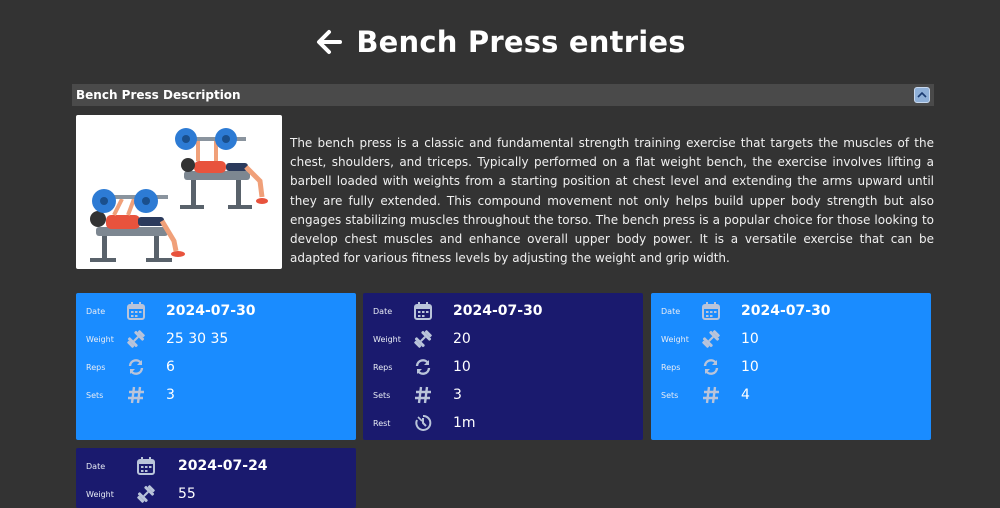 This screenshot has height=508, width=1000. Describe the element at coordinates (503, 423) in the screenshot. I see `rest-row: Rest 1m` at that location.